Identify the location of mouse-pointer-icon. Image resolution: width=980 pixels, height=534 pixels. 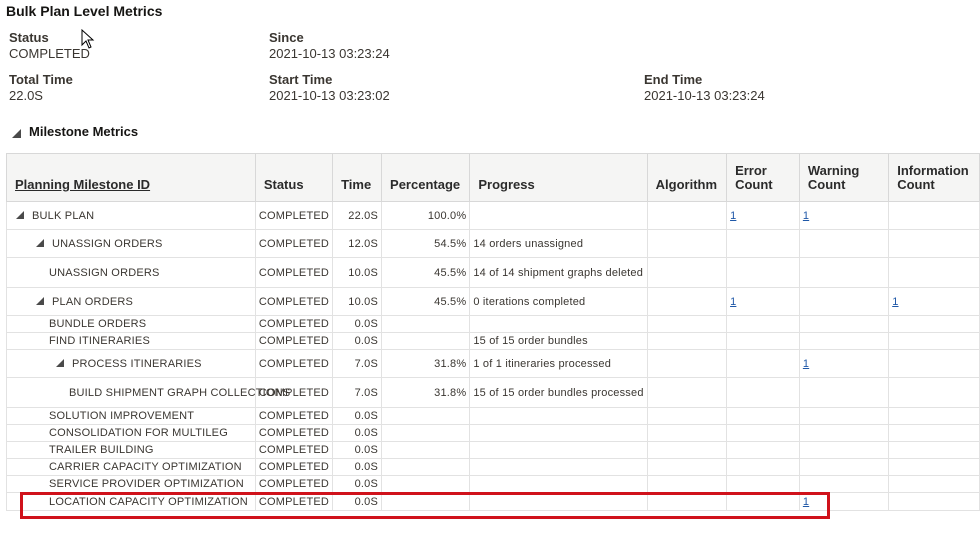
(88, 39).